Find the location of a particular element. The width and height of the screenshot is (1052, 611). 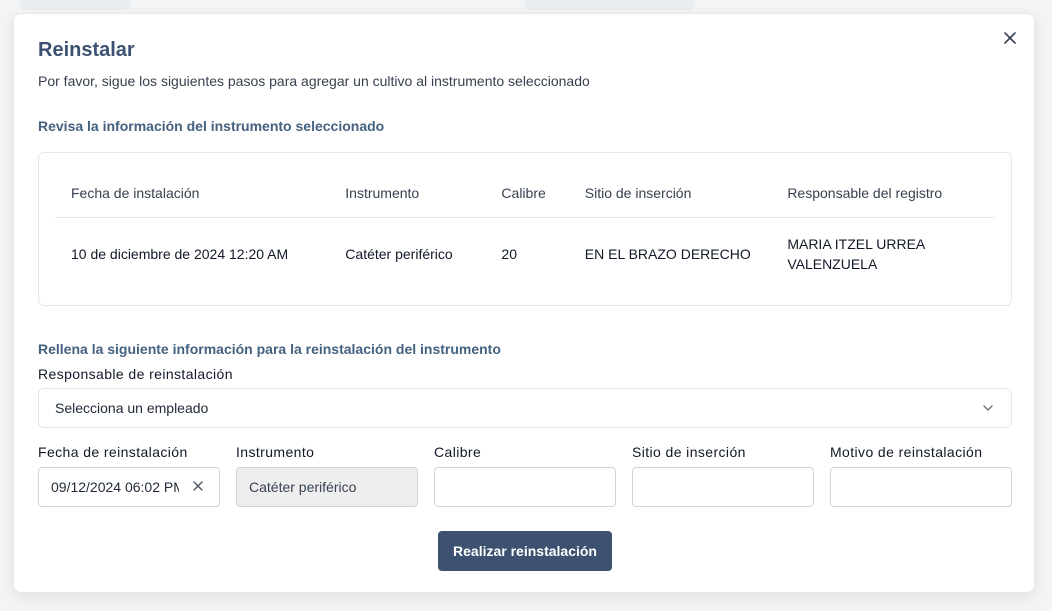

chevron-down-icon is located at coordinates (988, 408).